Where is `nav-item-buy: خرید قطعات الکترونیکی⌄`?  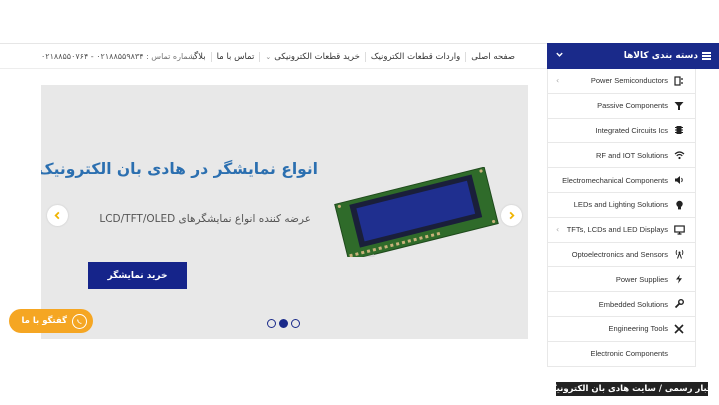 nav-item-buy: خرید قطعات الکترونیکی⌄ is located at coordinates (312, 57).